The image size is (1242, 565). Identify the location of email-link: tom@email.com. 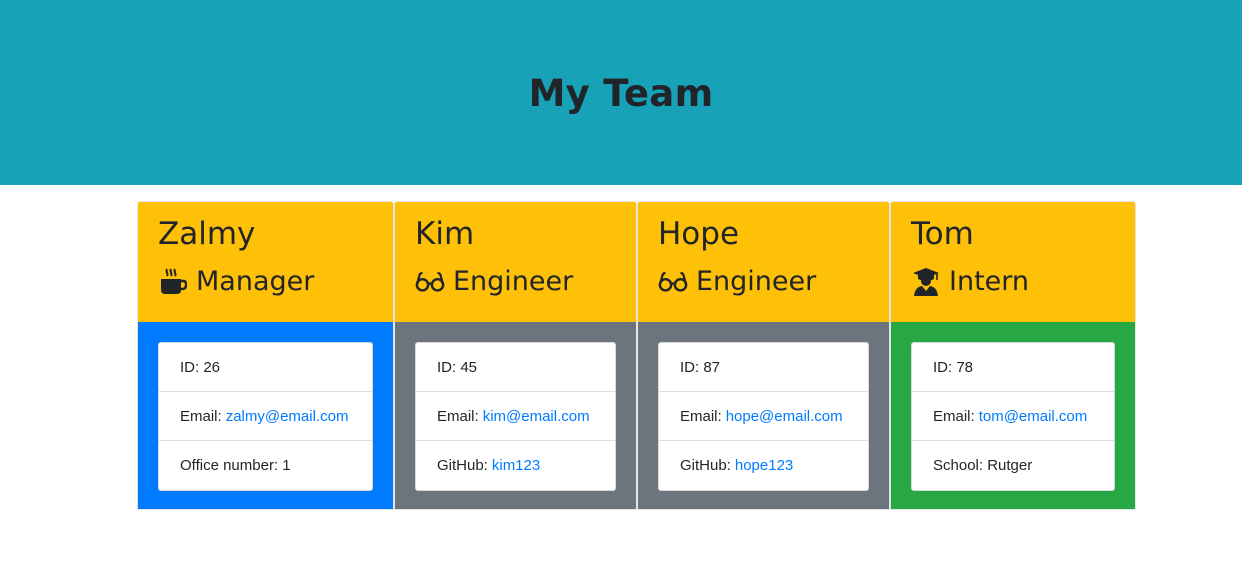
(1033, 416).